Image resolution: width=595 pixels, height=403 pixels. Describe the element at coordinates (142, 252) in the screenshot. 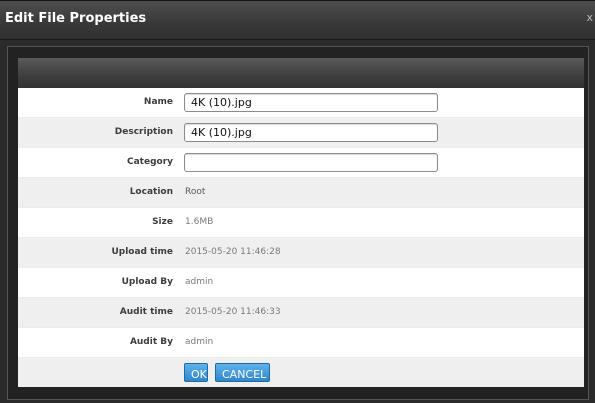

I see `upload-time-label: Upload time` at that location.